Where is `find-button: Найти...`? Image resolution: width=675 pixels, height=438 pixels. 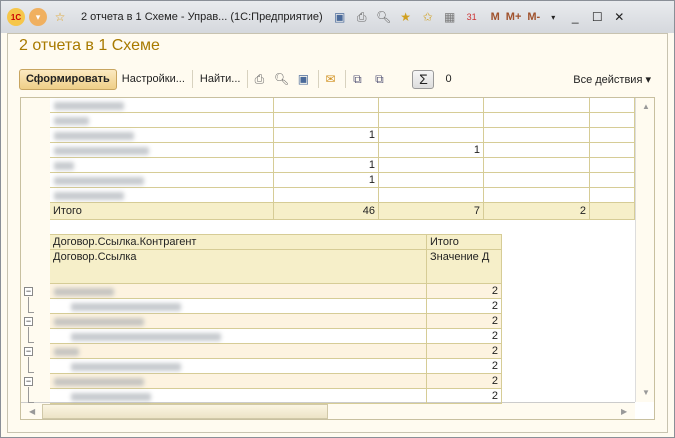
find-button: Найти... is located at coordinates (220, 79).